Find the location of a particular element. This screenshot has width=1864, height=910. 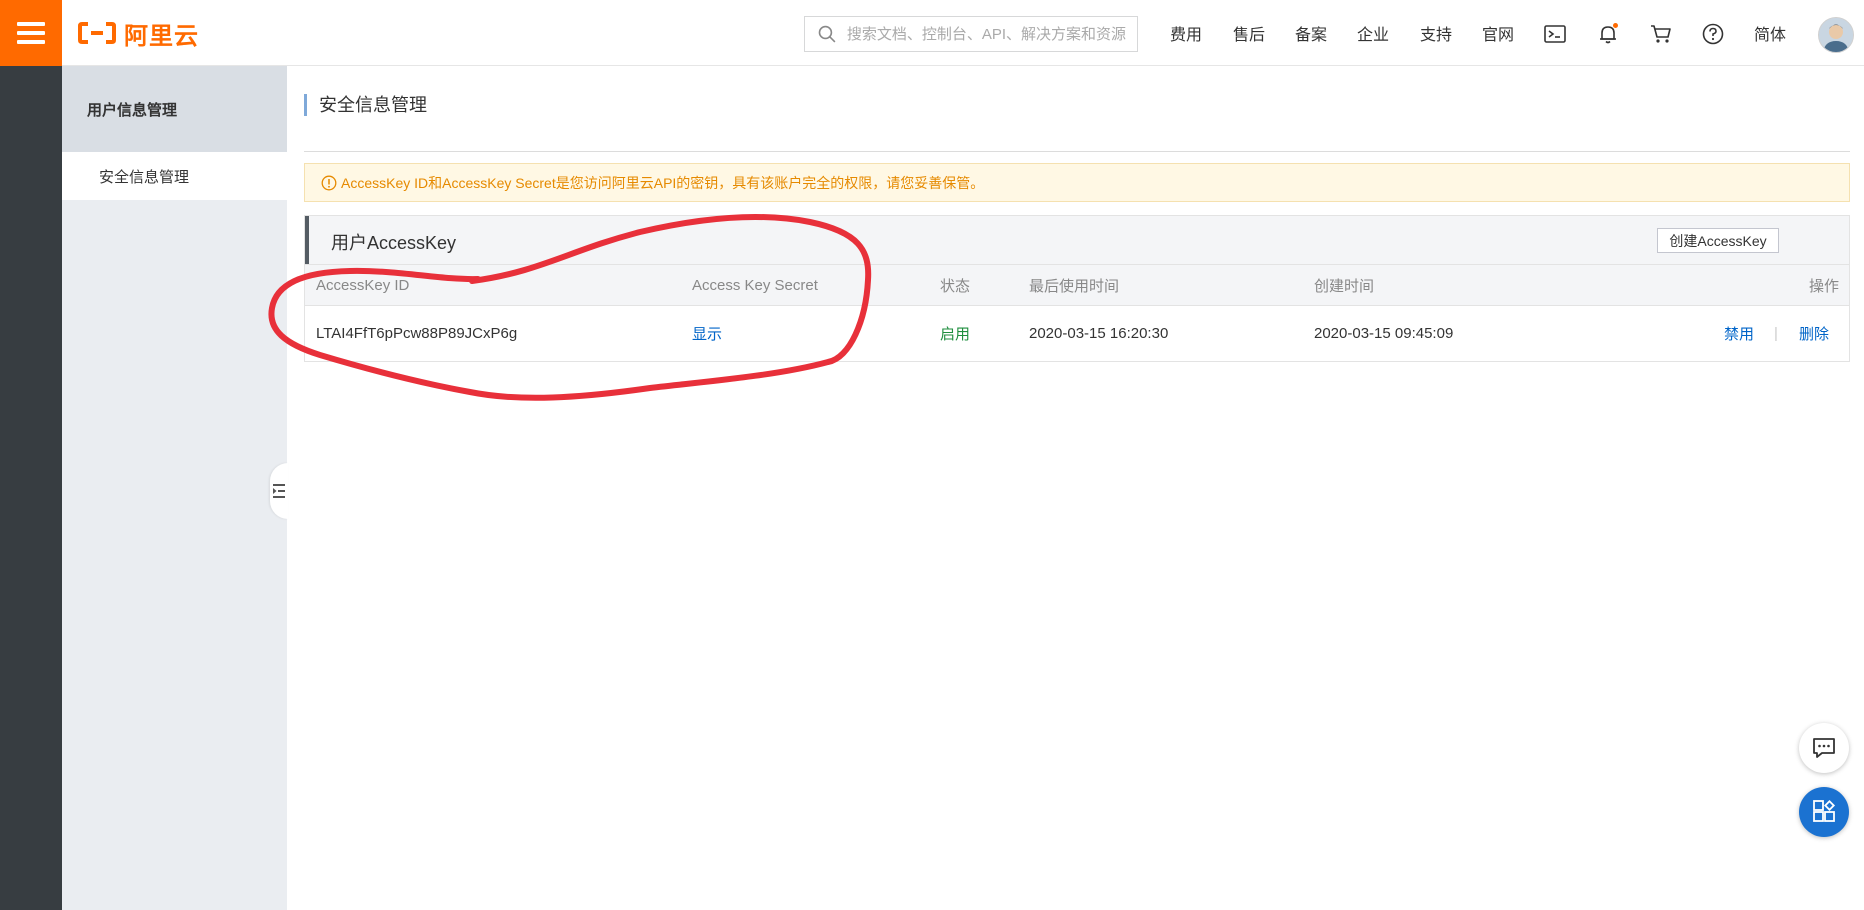

search-icon is located at coordinates (827, 34).